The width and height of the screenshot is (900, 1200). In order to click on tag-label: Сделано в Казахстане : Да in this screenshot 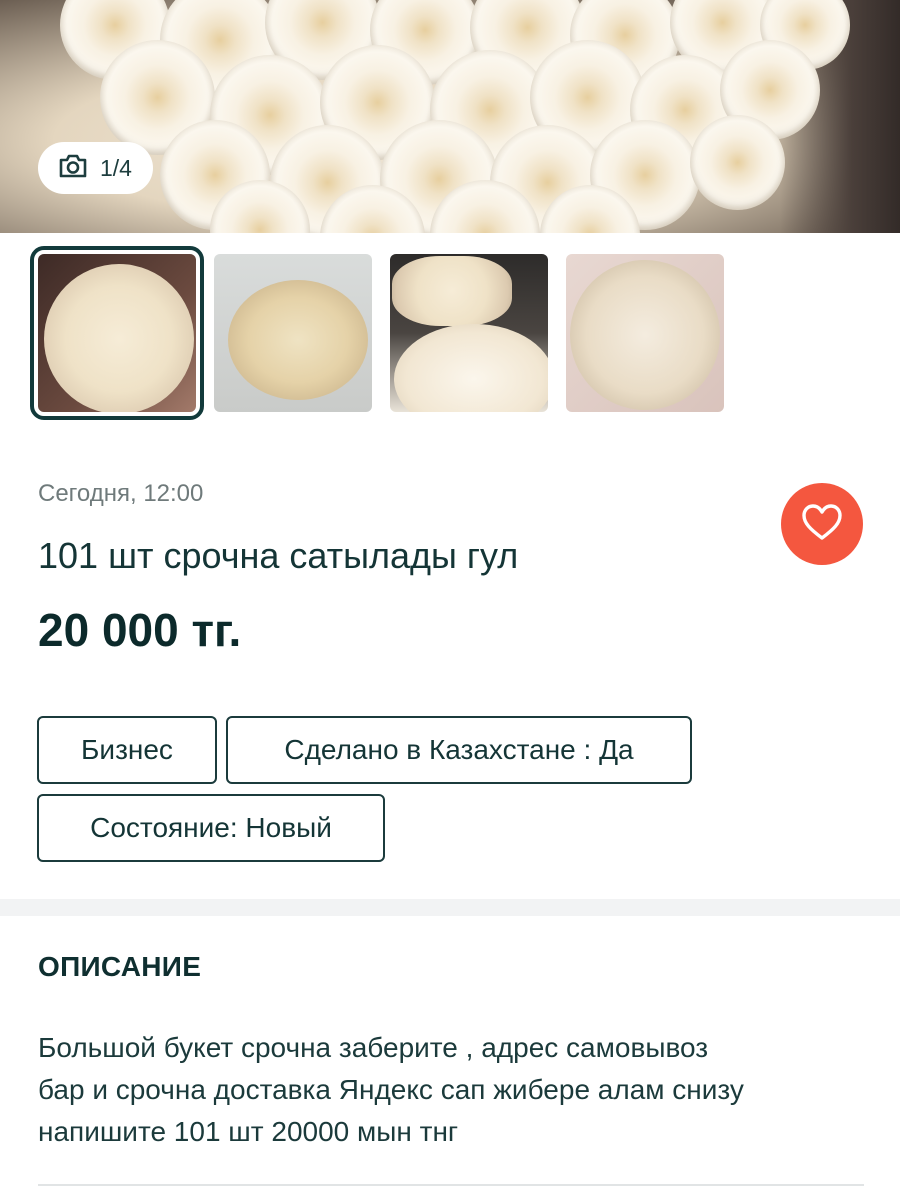, I will do `click(459, 749)`.